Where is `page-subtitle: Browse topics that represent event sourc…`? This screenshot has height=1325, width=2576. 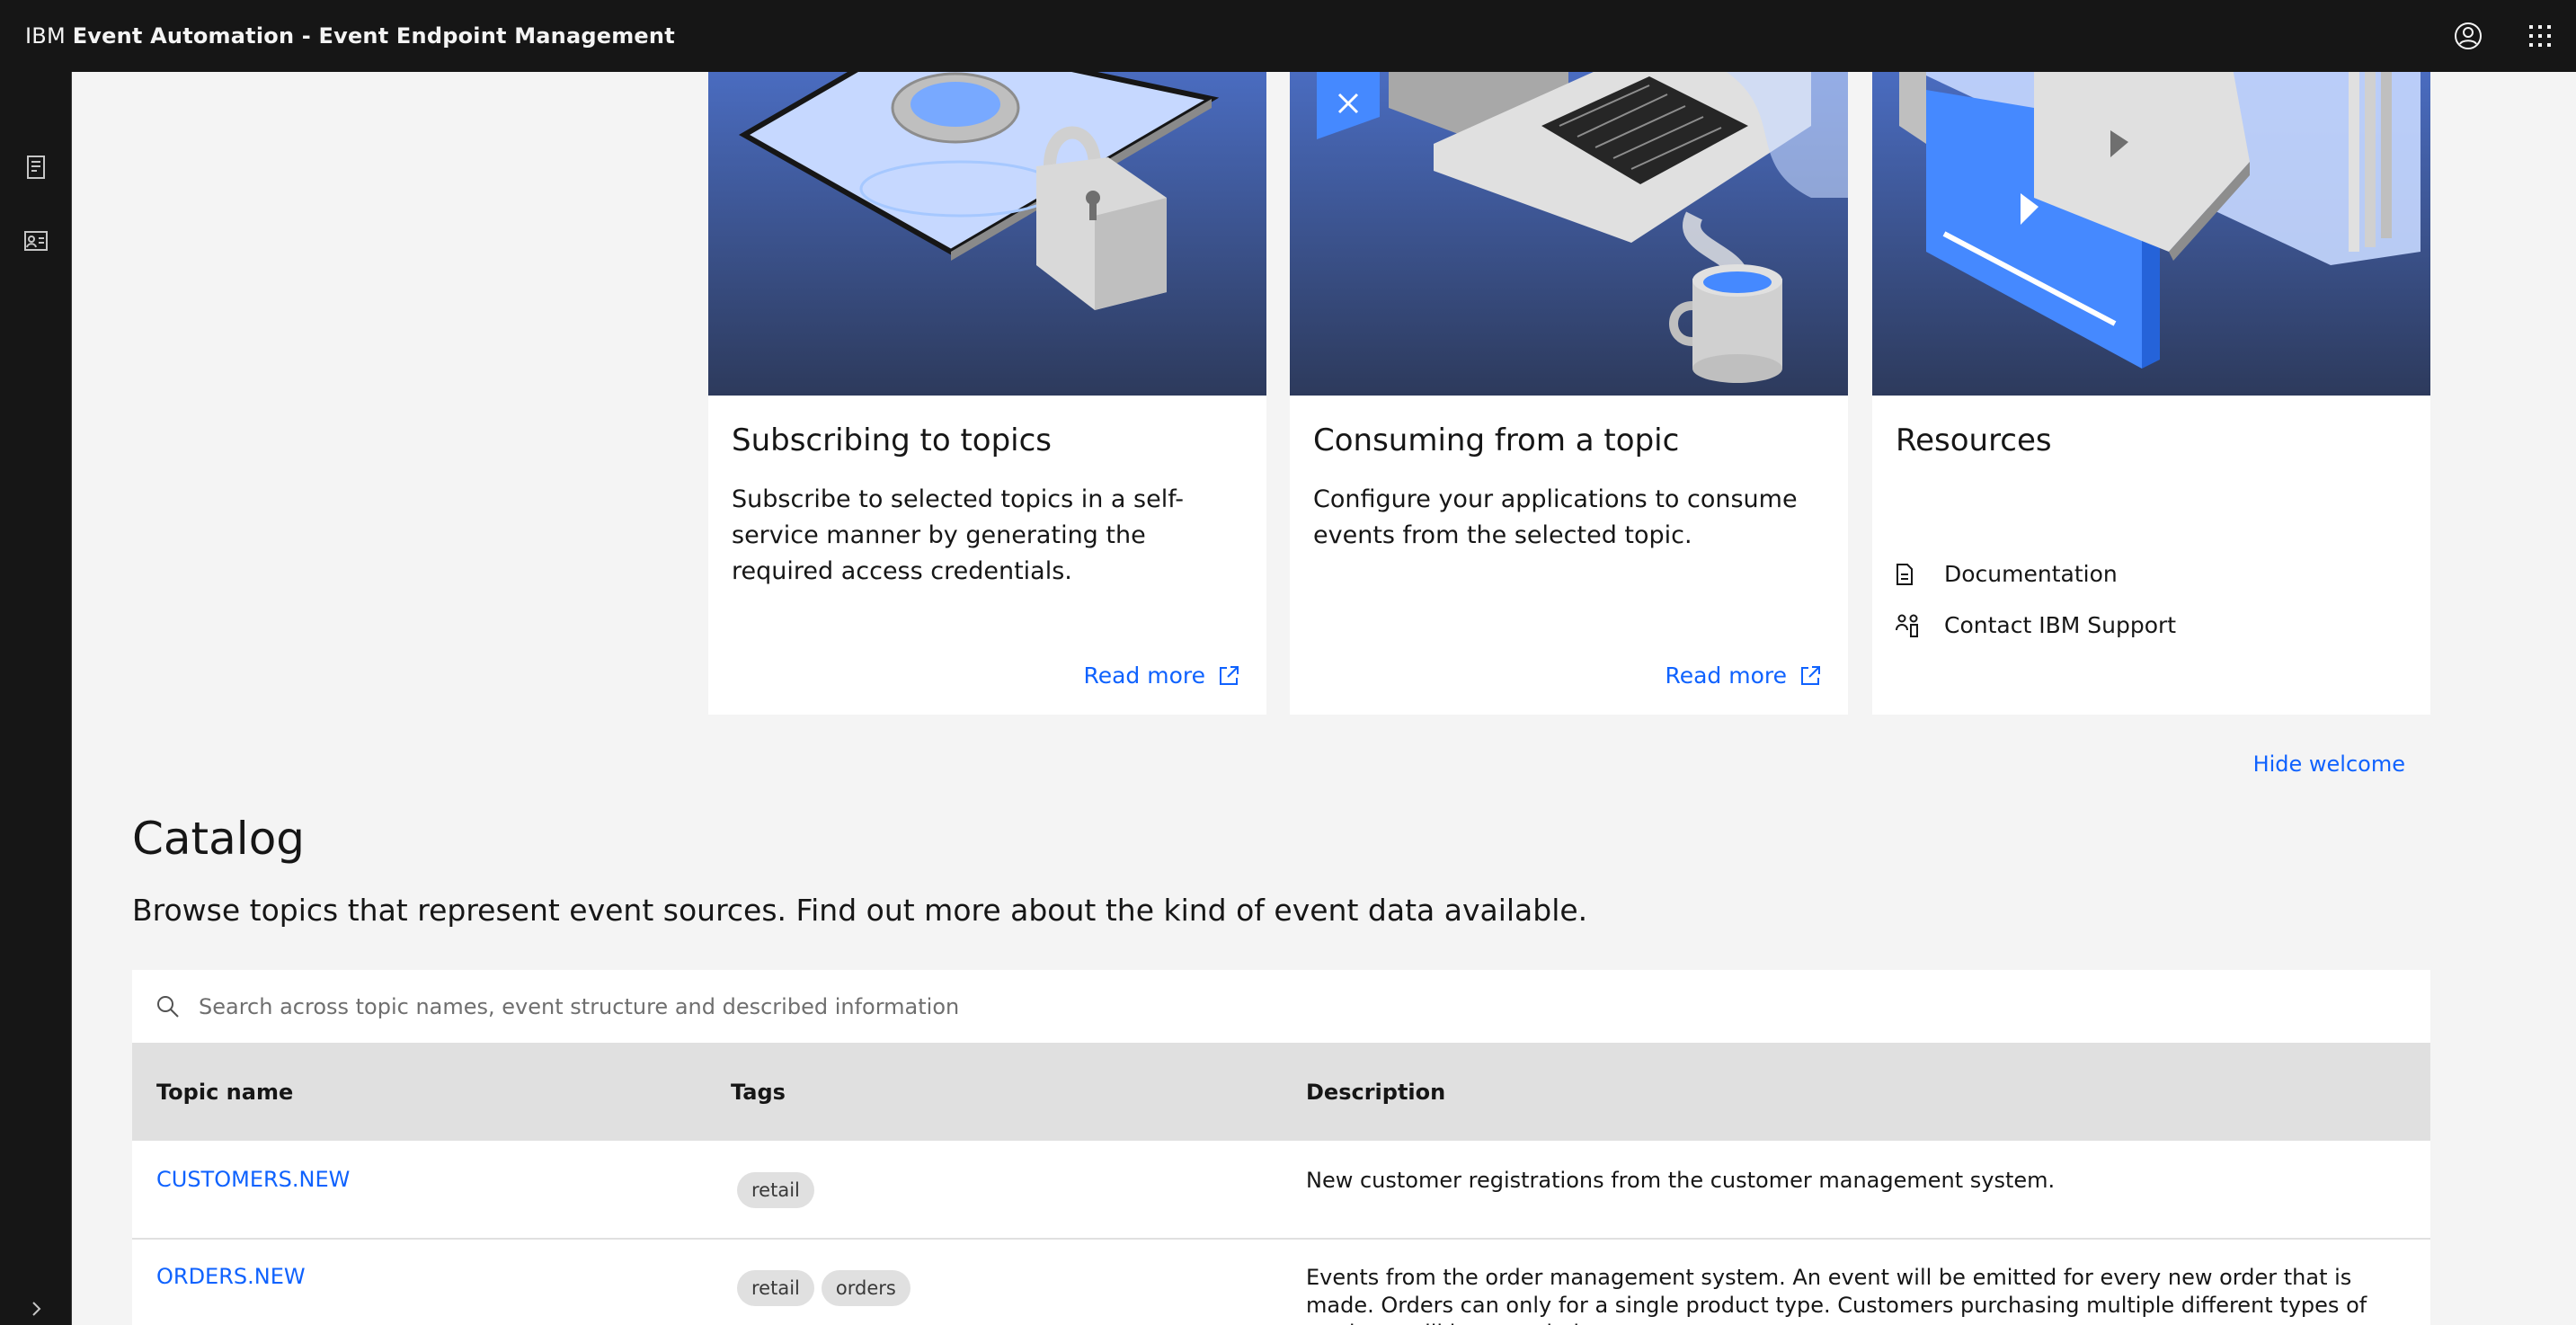 page-subtitle: Browse topics that represent event sourc… is located at coordinates (860, 910).